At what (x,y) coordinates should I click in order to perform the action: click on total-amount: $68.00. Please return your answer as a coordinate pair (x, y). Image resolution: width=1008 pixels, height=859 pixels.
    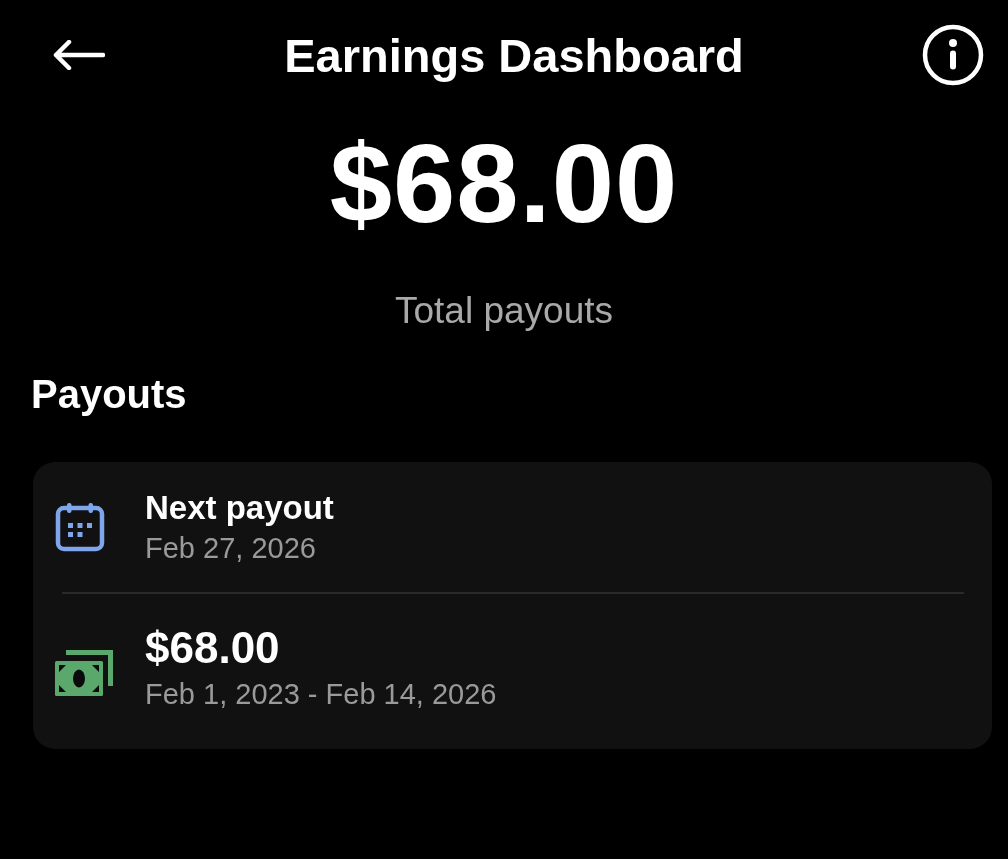
    Looking at the image, I should click on (504, 184).